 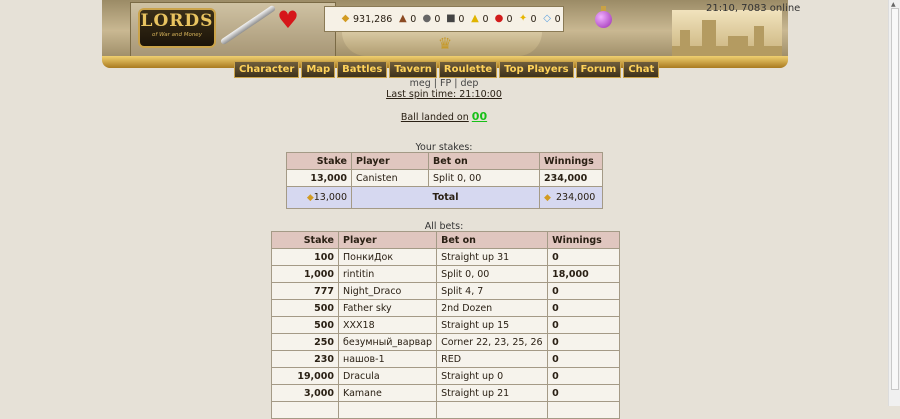 I want to click on table-row, so click(x=445, y=410).